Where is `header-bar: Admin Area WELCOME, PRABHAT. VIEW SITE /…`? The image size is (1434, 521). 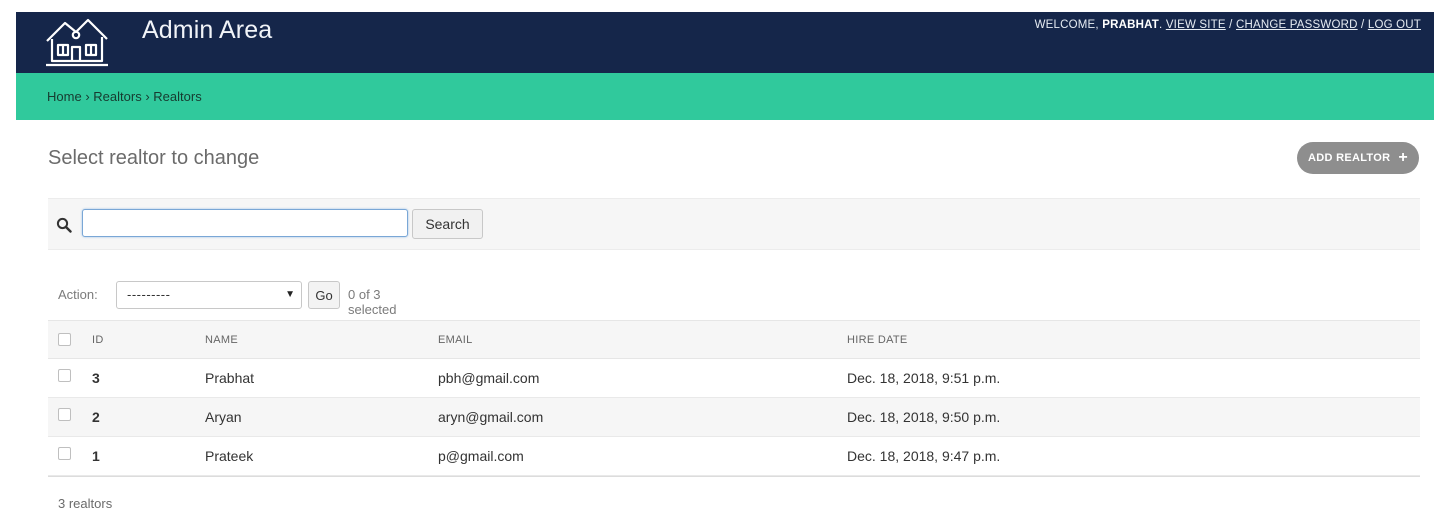 header-bar: Admin Area WELCOME, PRABHAT. VIEW SITE /… is located at coordinates (725, 42).